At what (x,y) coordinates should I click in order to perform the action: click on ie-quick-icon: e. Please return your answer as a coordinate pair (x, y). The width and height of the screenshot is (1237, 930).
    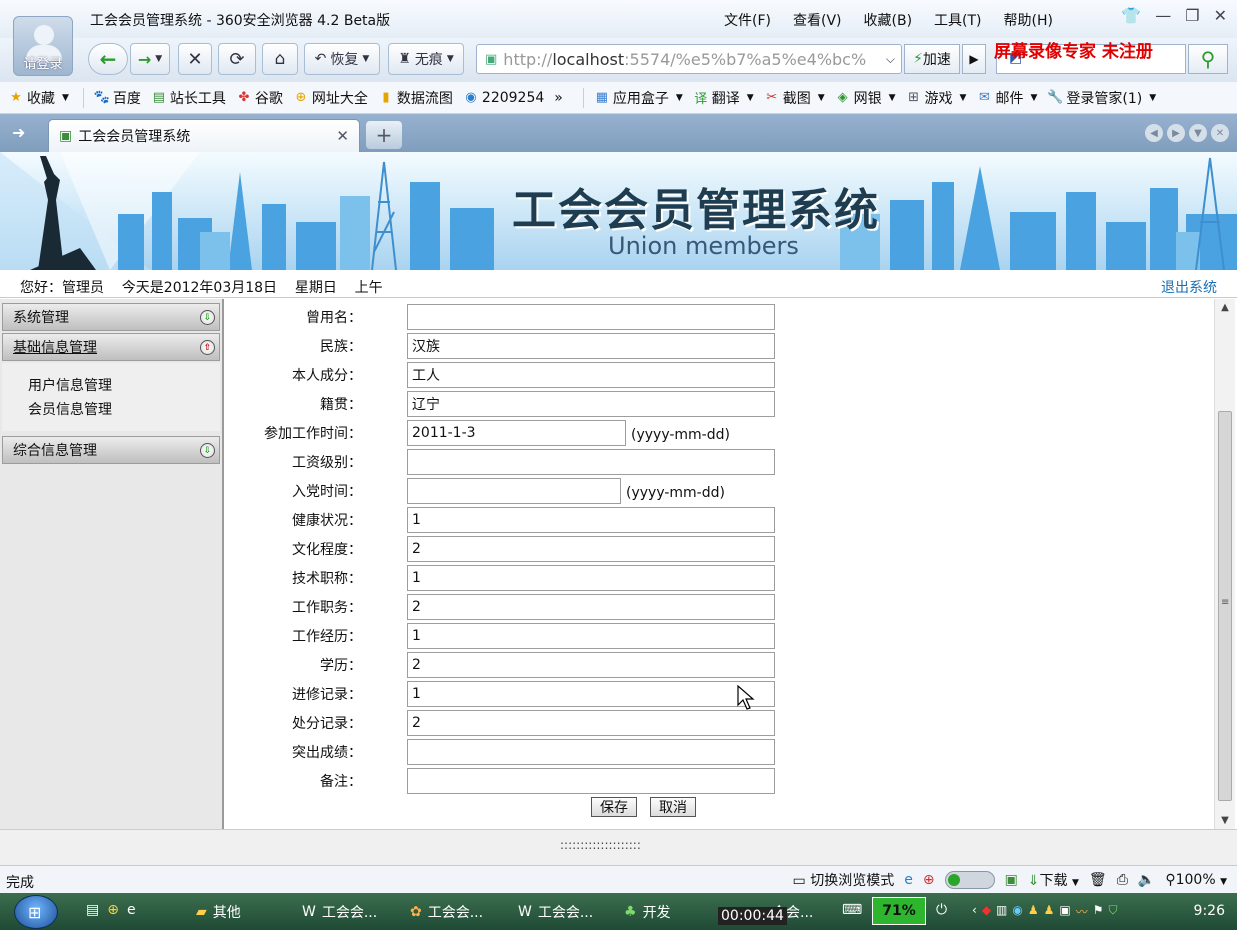
    Looking at the image, I should click on (131, 910).